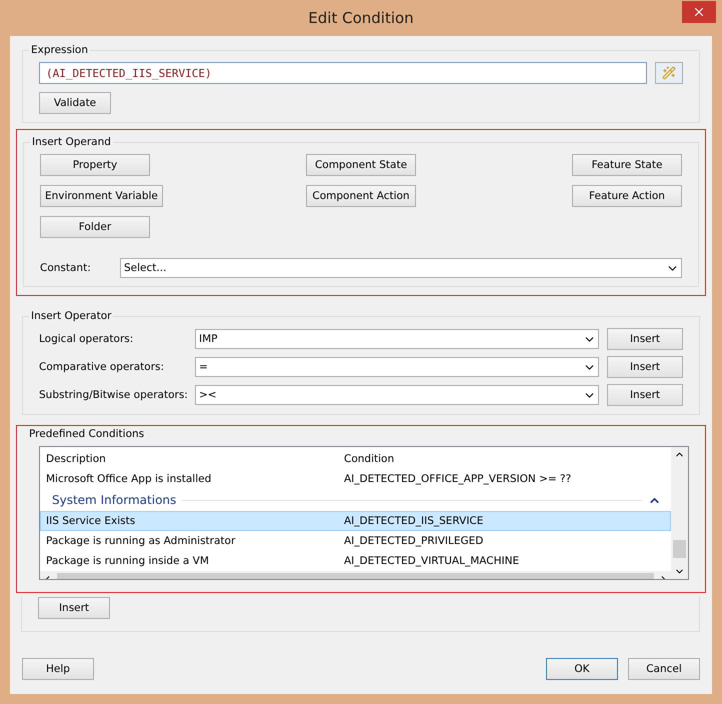  Describe the element at coordinates (397, 395) in the screenshot. I see `operator-dropdown: ><` at that location.